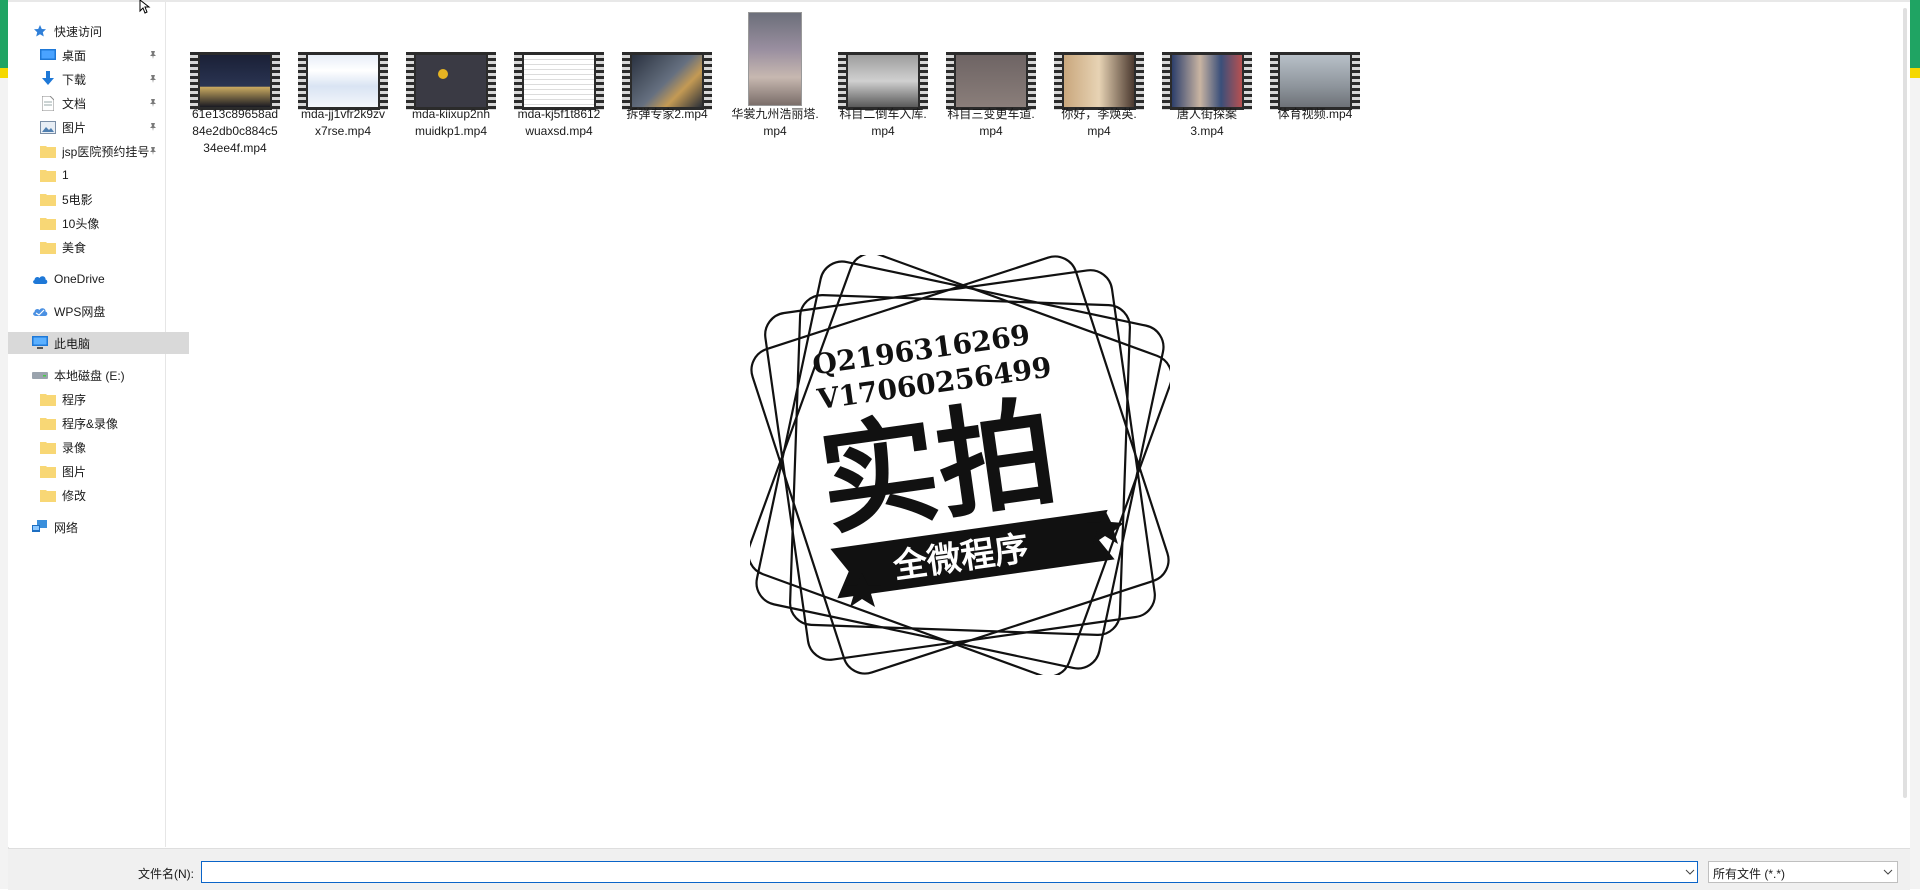 This screenshot has width=1920, height=890. What do you see at coordinates (959, 1) in the screenshot?
I see `top-border` at bounding box center [959, 1].